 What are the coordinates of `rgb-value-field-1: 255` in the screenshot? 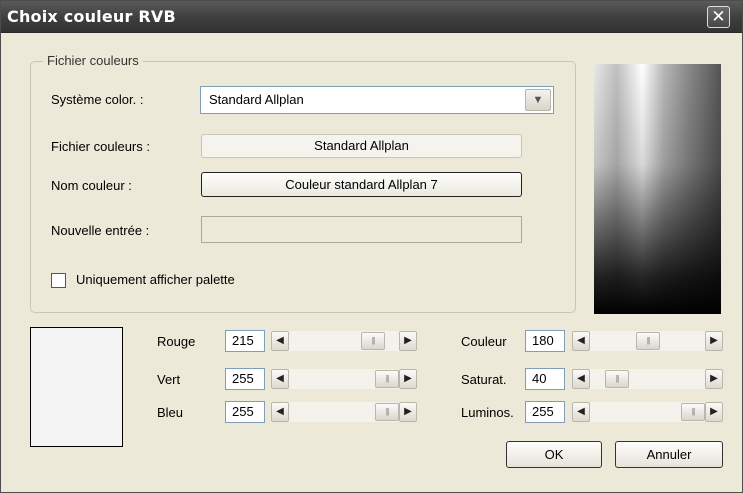 It's located at (245, 379).